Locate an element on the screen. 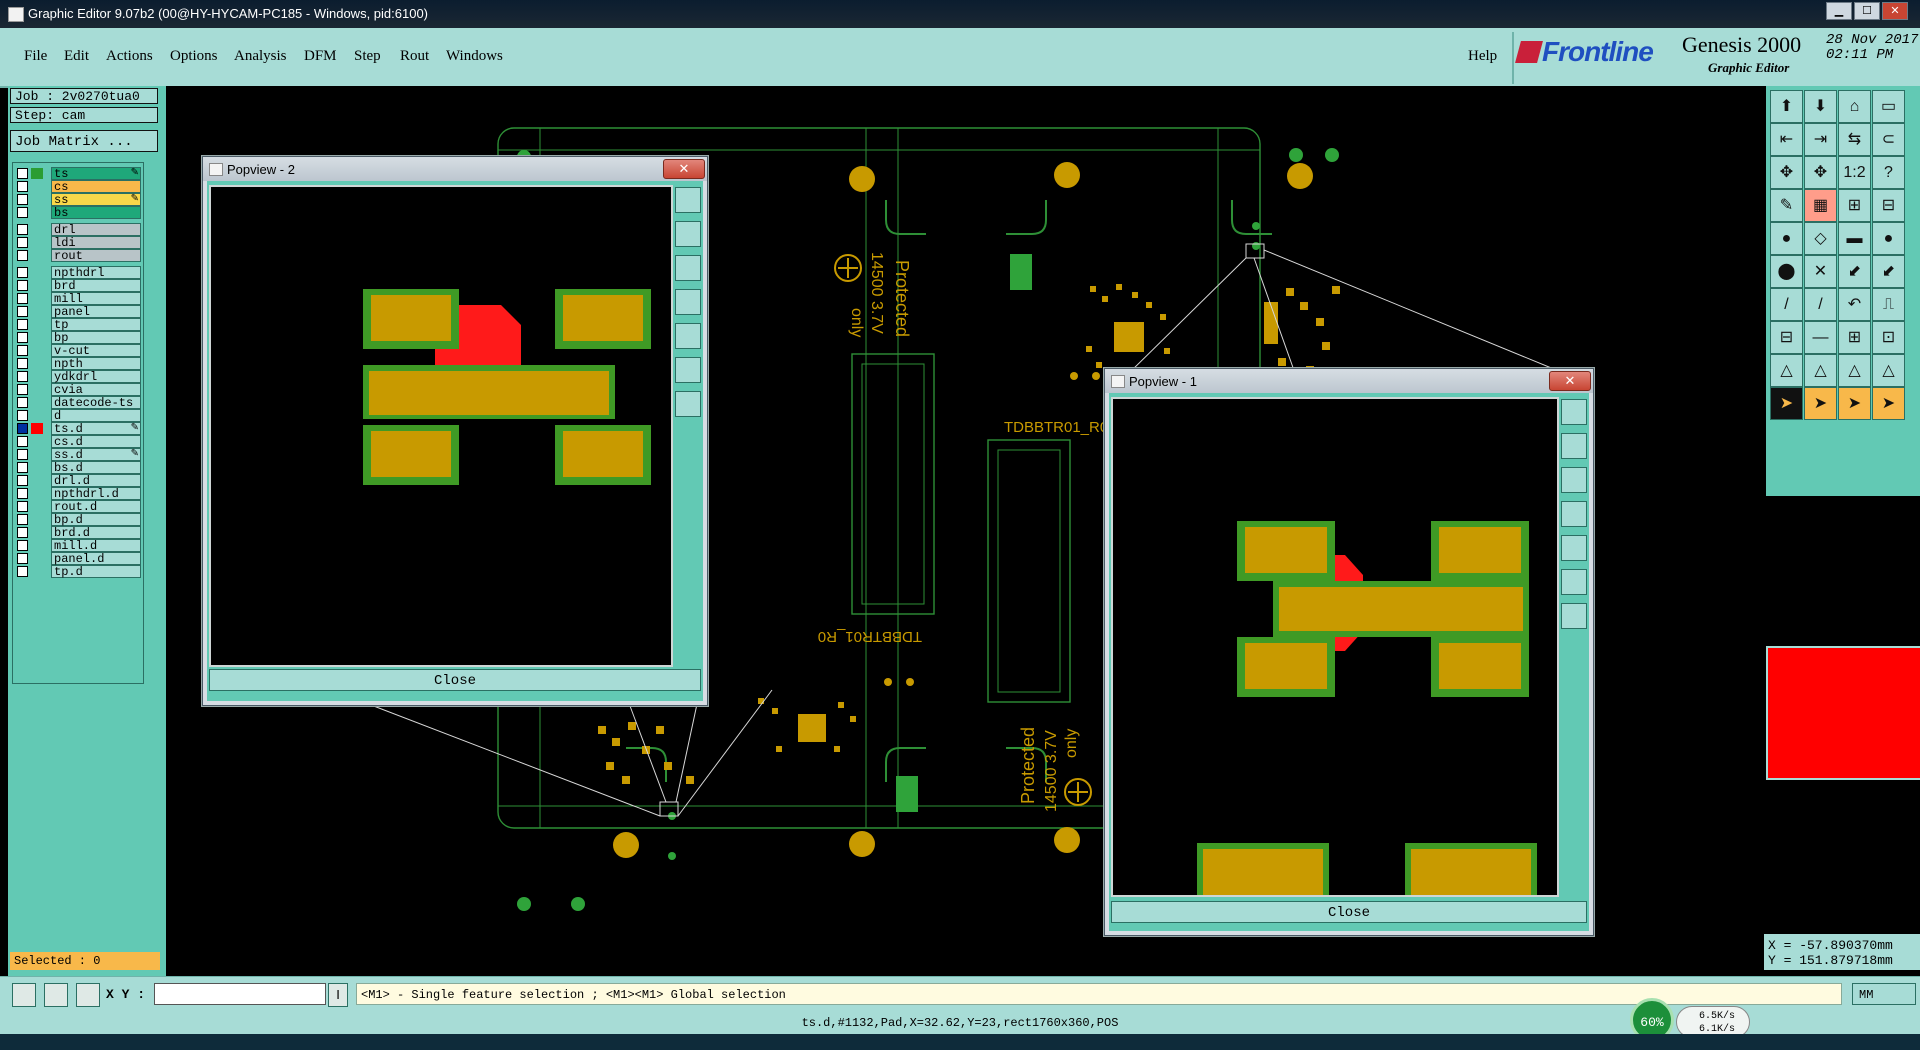 The image size is (1920, 1050). cursor-icon: I is located at coordinates (338, 995).